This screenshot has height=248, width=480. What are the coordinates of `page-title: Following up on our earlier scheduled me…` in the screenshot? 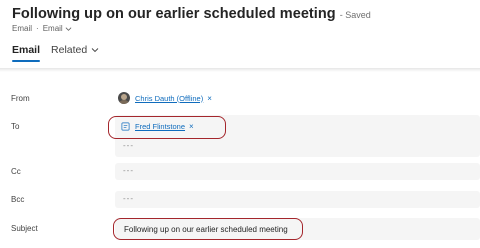 It's located at (174, 14).